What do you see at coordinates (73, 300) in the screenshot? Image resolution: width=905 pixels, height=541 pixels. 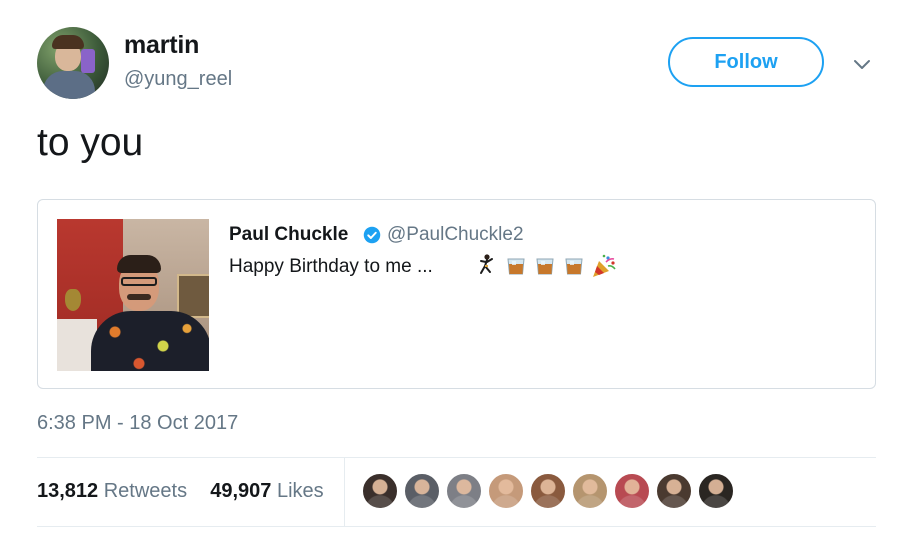 I see `photo-mask-ornament` at bounding box center [73, 300].